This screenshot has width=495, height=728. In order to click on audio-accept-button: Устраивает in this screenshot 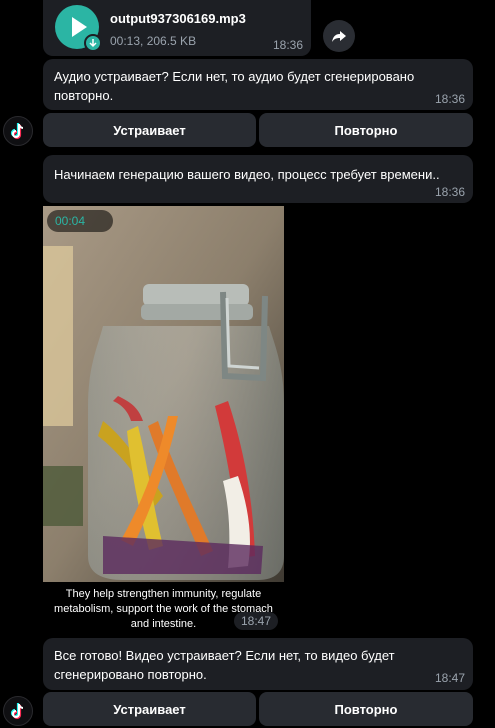, I will do `click(149, 130)`.